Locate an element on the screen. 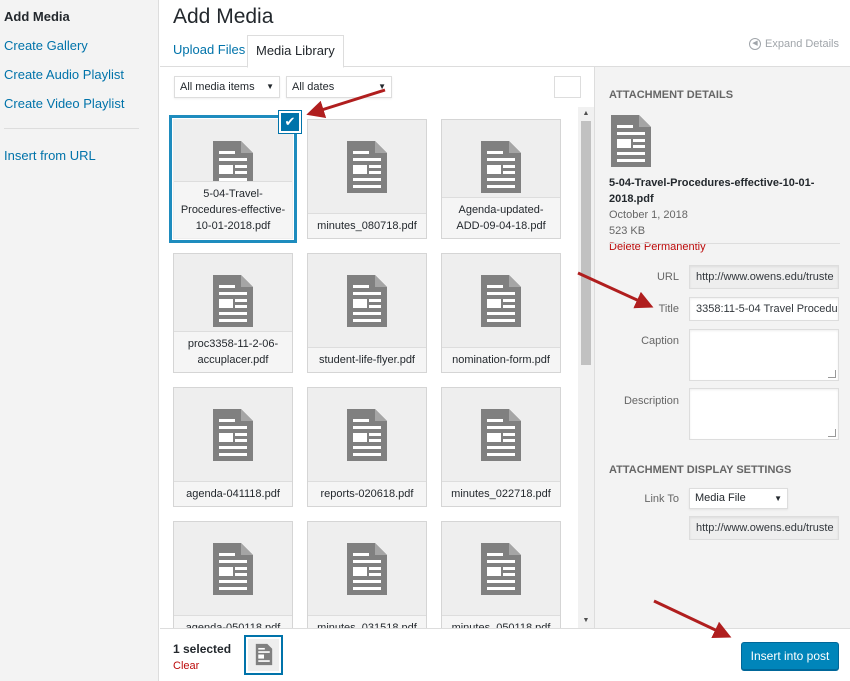 This screenshot has width=850, height=681. attachment-tile: nomination-form.pdf is located at coordinates (501, 313).